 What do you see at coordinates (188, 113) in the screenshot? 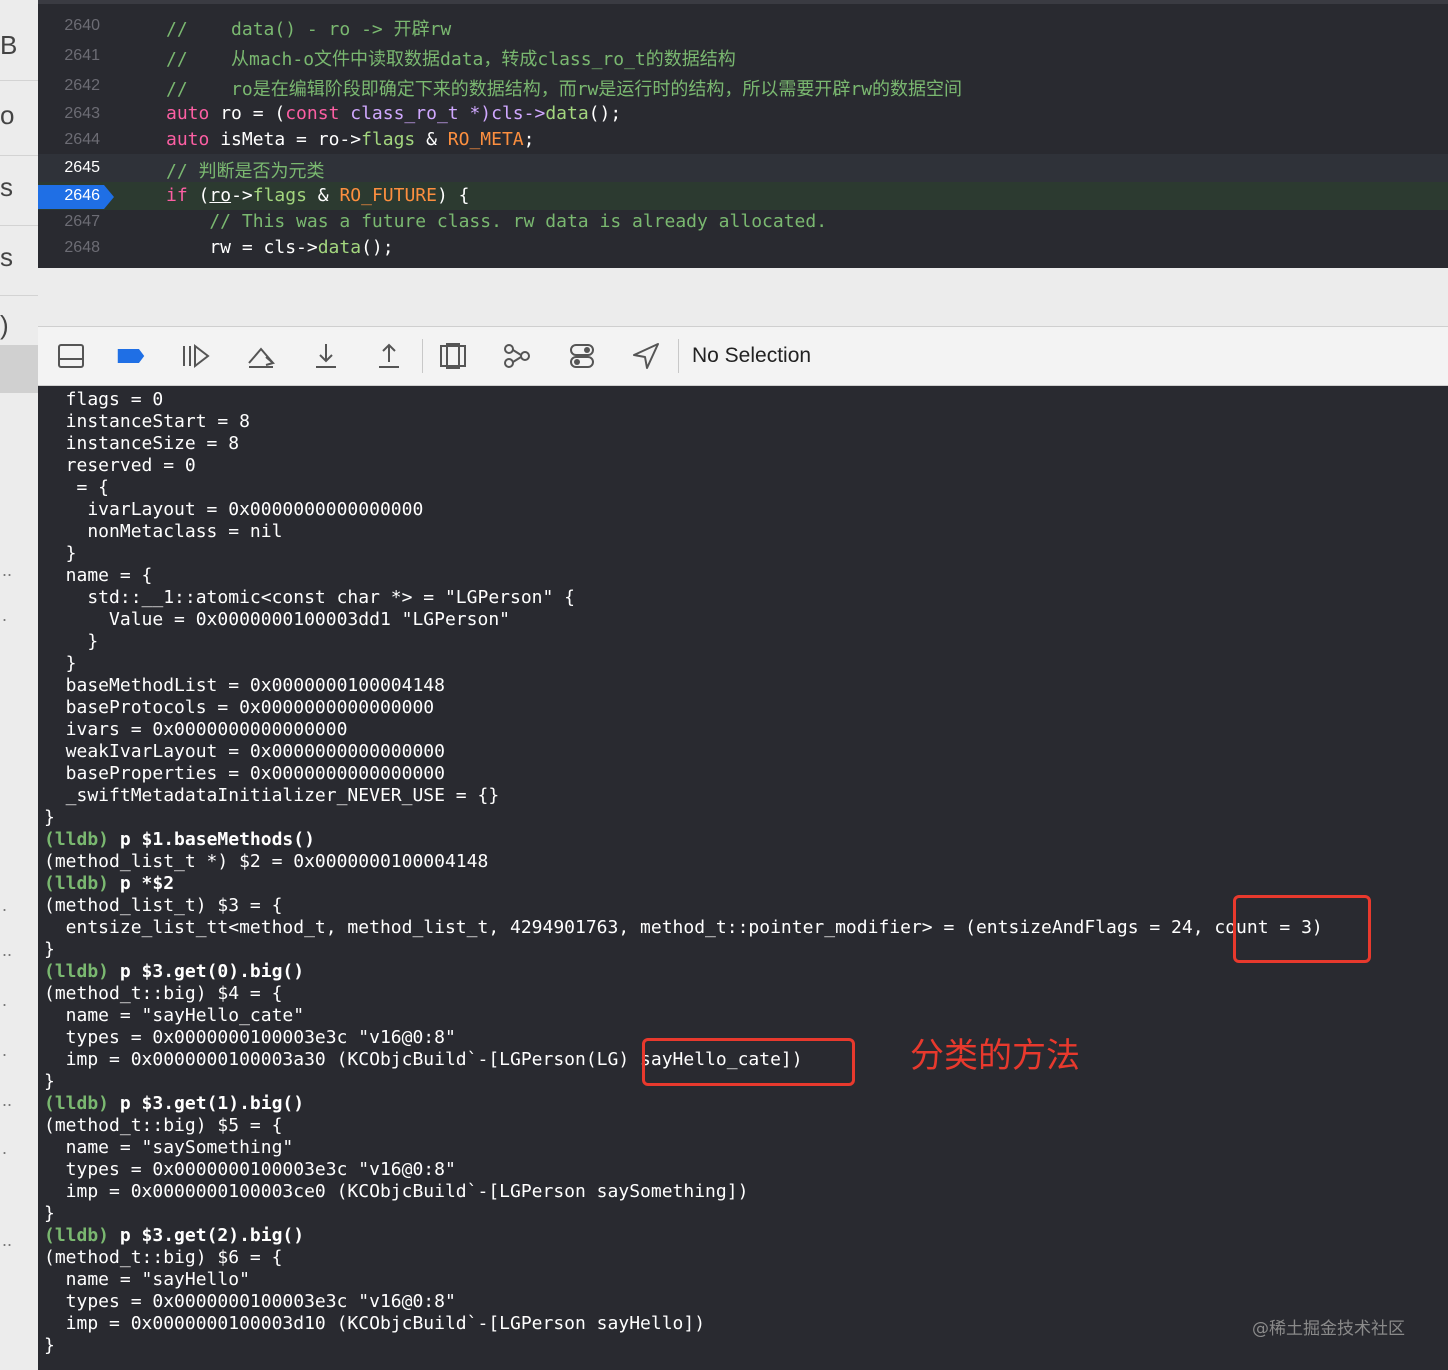
I see `code-keyword: auto` at bounding box center [188, 113].